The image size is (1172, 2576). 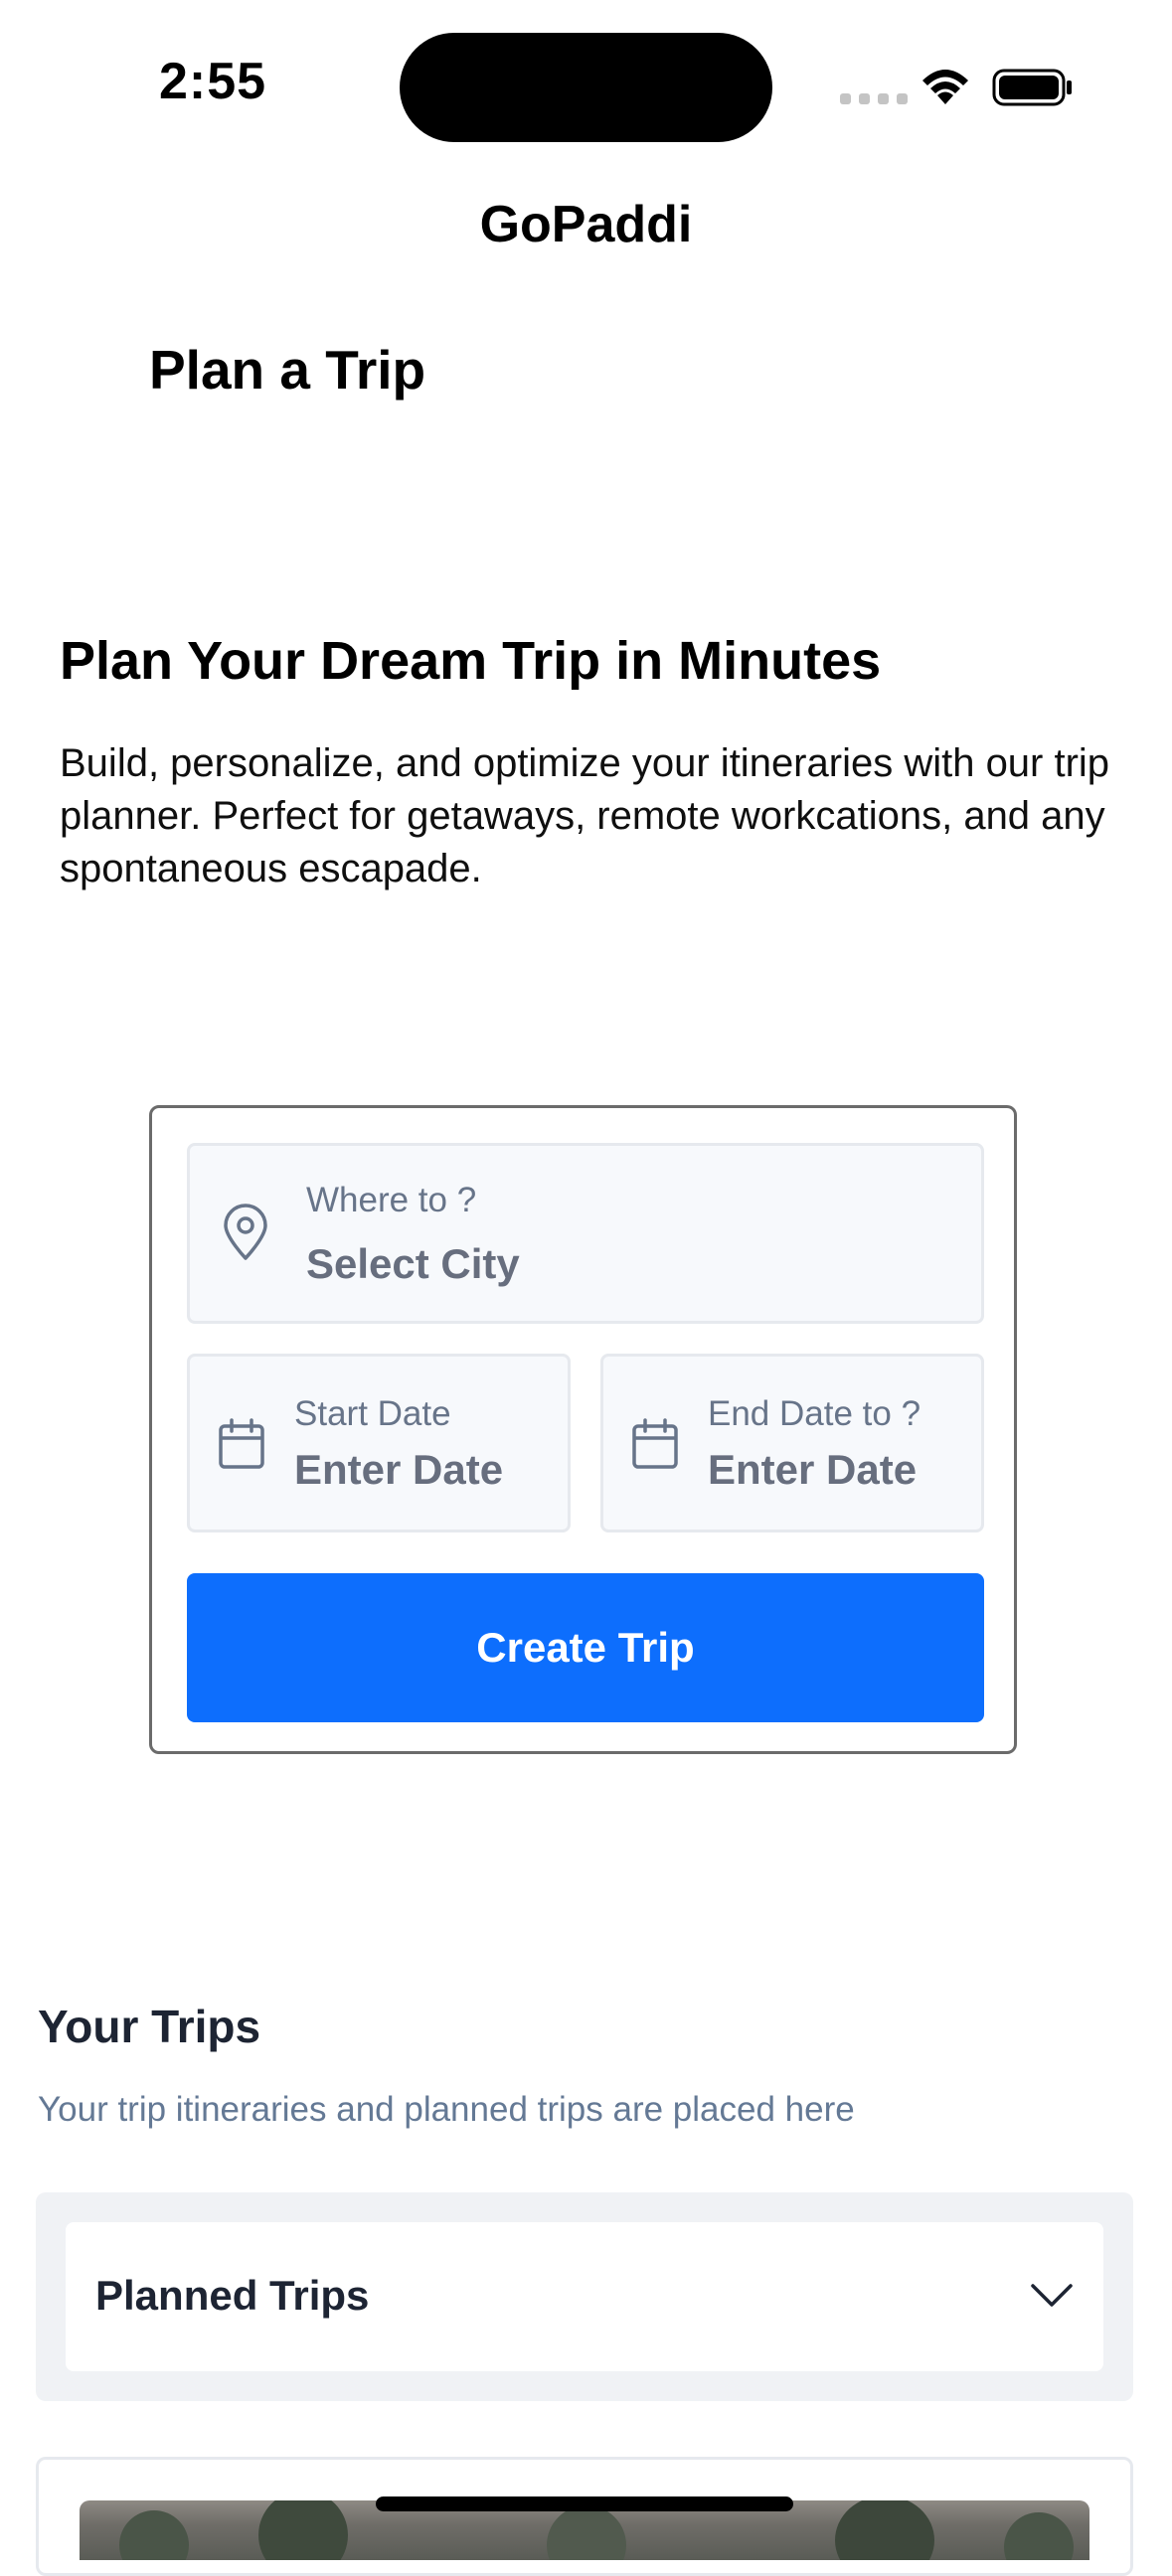 What do you see at coordinates (874, 98) in the screenshot?
I see `cellular-signal-icon` at bounding box center [874, 98].